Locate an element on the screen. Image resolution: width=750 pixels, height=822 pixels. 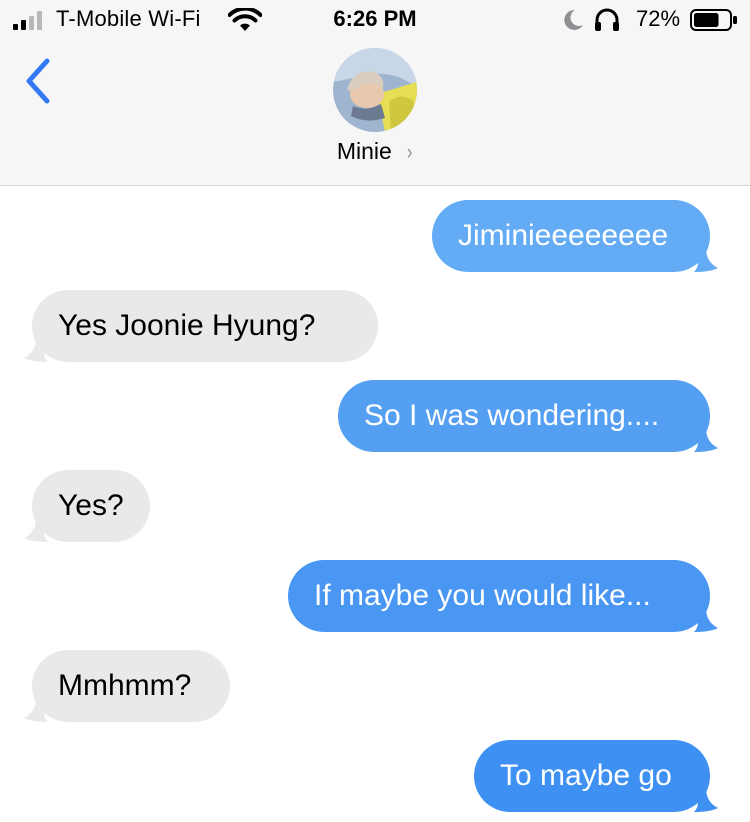
contact-avatar is located at coordinates (375, 90).